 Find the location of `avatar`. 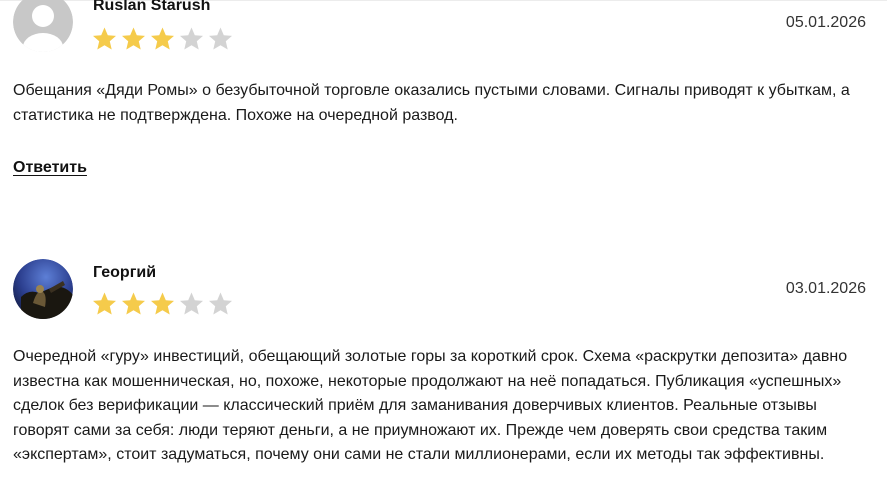

avatar is located at coordinates (43, 289).